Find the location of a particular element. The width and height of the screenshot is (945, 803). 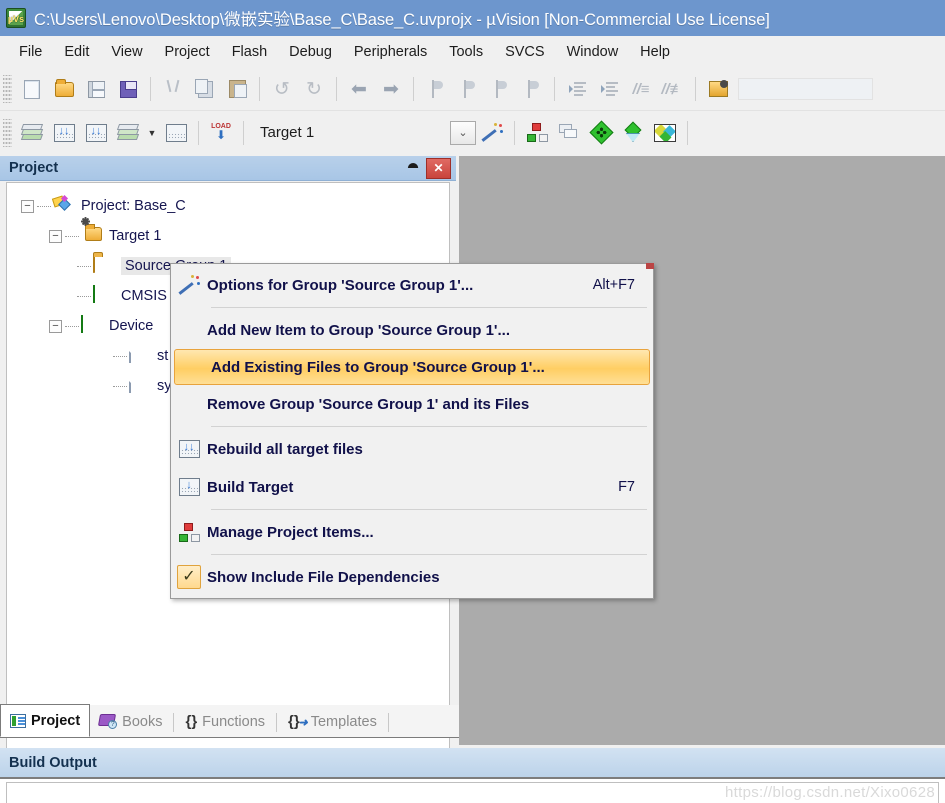

multi-project-icon is located at coordinates (569, 133).